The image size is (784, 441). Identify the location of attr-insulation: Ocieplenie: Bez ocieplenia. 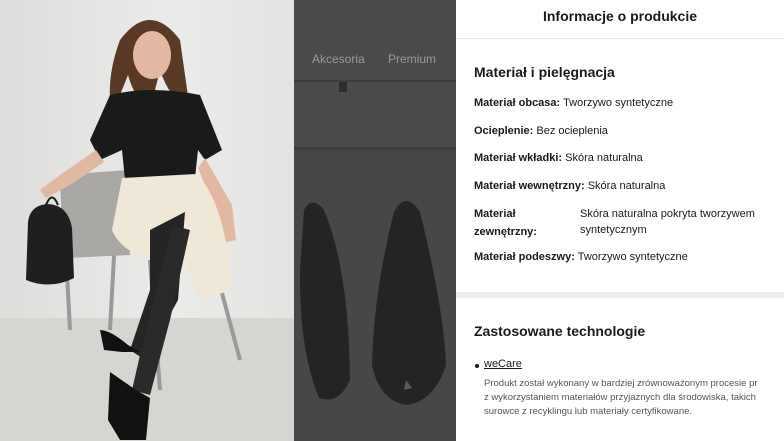
(541, 131).